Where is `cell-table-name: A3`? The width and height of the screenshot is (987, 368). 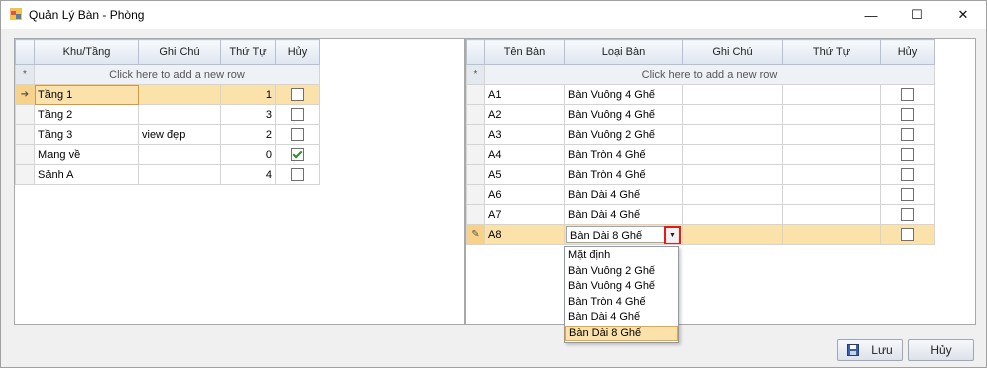 cell-table-name: A3 is located at coordinates (524, 134).